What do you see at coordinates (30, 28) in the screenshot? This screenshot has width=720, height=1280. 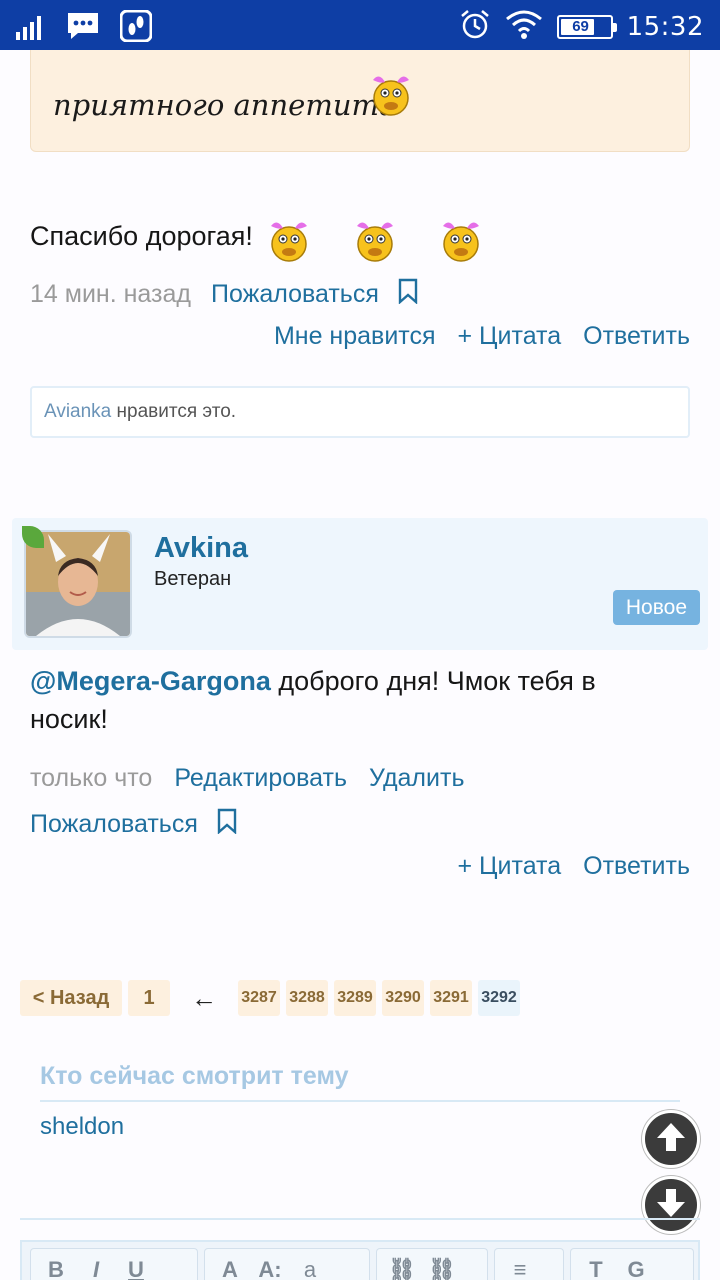 I see `signal-icon` at bounding box center [30, 28].